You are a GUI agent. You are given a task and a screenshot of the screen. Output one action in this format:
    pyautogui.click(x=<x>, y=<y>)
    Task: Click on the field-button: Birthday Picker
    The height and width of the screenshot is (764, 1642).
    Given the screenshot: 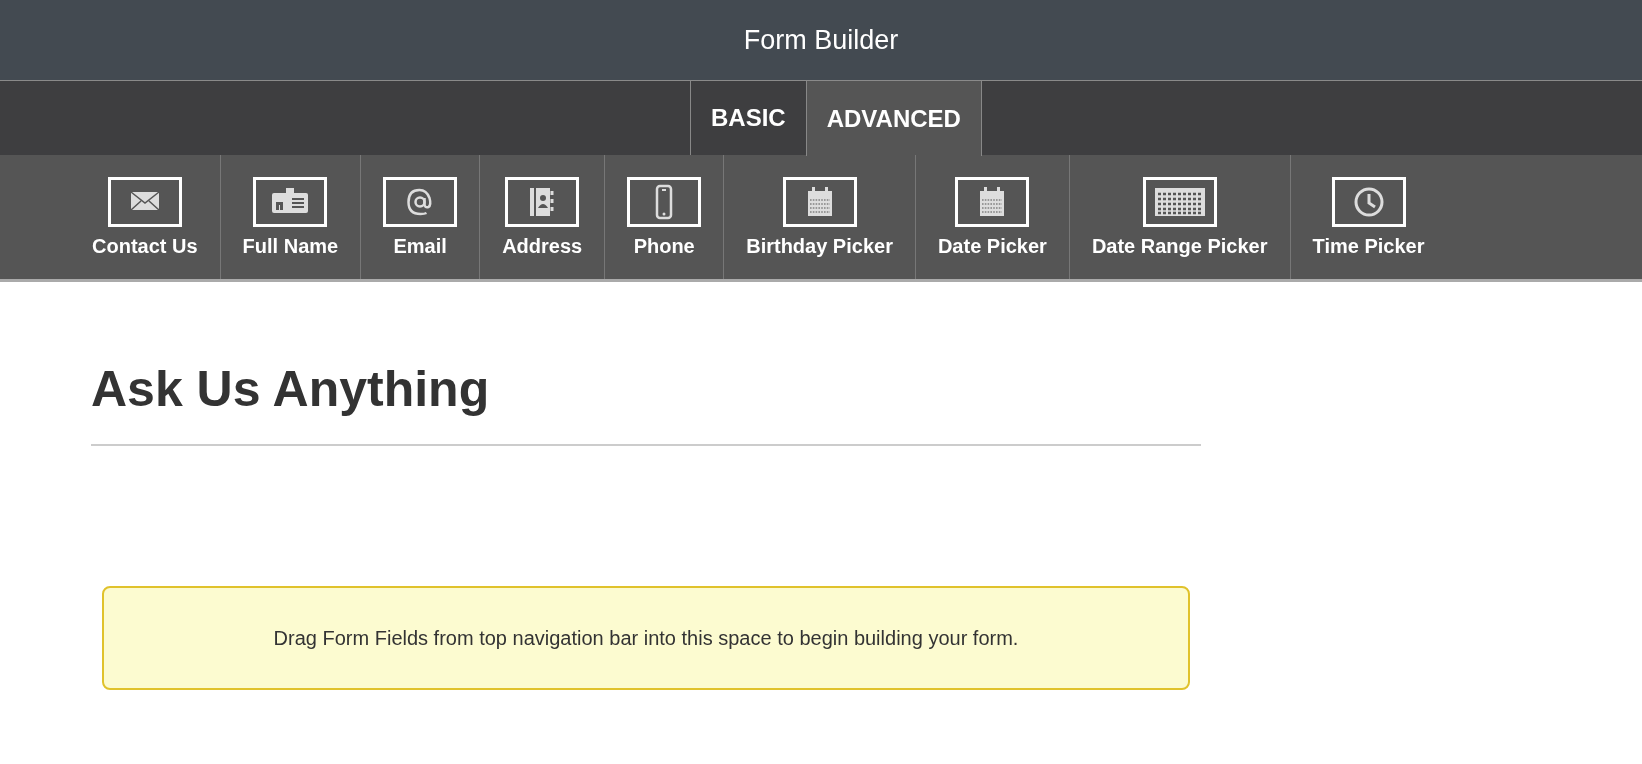 What is the action you would take?
    pyautogui.click(x=820, y=217)
    